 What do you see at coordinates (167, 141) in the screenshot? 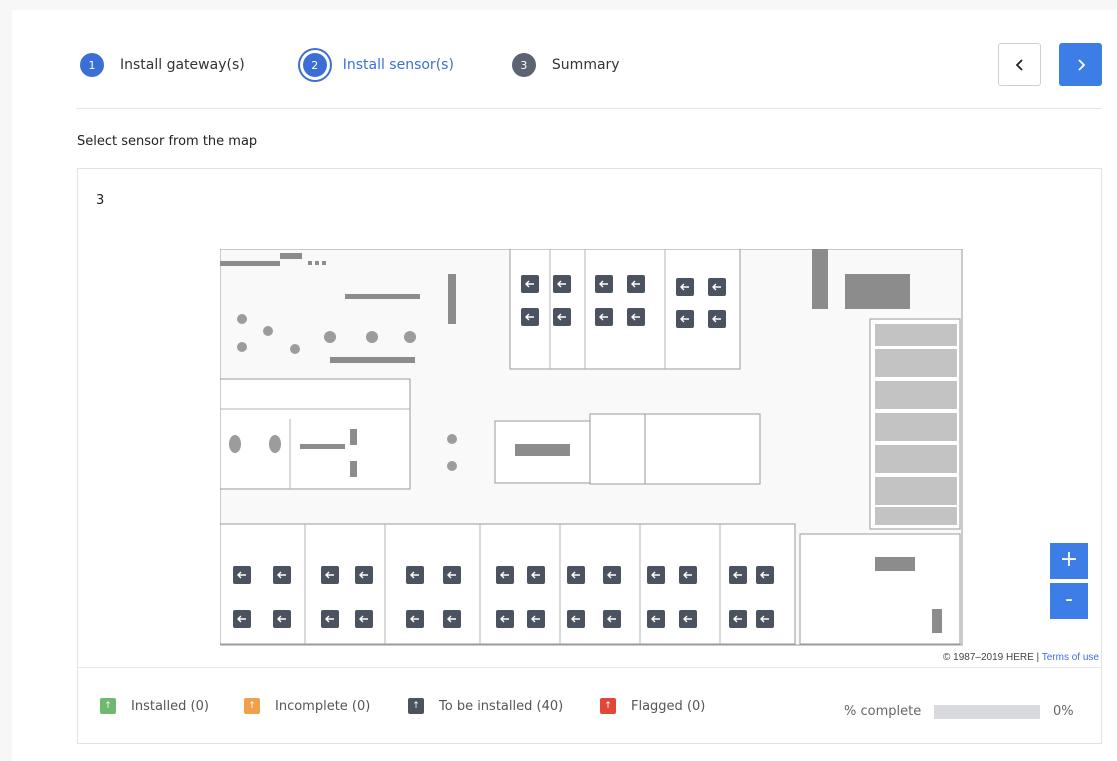
I see `section-title: Select sensor from the map` at bounding box center [167, 141].